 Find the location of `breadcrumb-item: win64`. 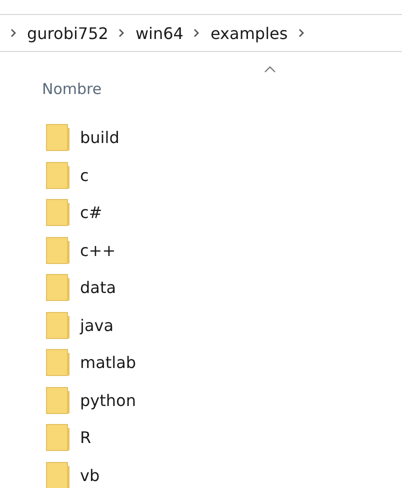

breadcrumb-item: win64 is located at coordinates (159, 33).